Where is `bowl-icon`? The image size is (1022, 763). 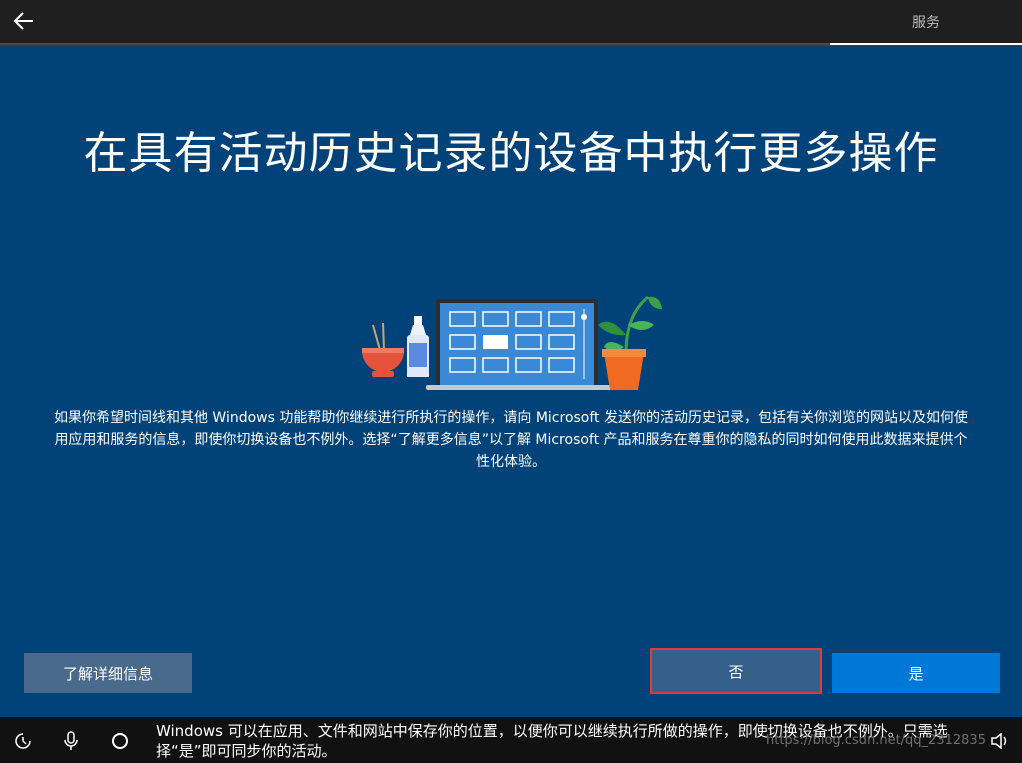
bowl-icon is located at coordinates (383, 349).